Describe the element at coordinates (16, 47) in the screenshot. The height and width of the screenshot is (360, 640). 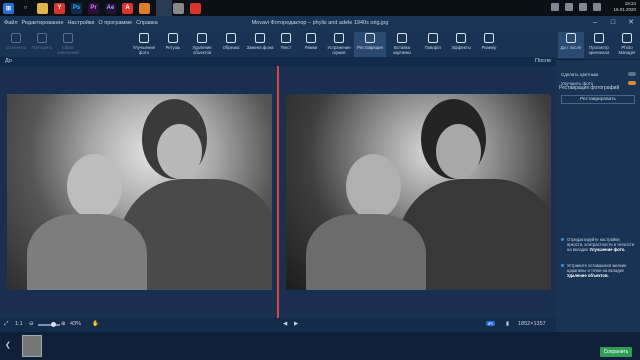
I see `undo-label: Отменить` at that location.